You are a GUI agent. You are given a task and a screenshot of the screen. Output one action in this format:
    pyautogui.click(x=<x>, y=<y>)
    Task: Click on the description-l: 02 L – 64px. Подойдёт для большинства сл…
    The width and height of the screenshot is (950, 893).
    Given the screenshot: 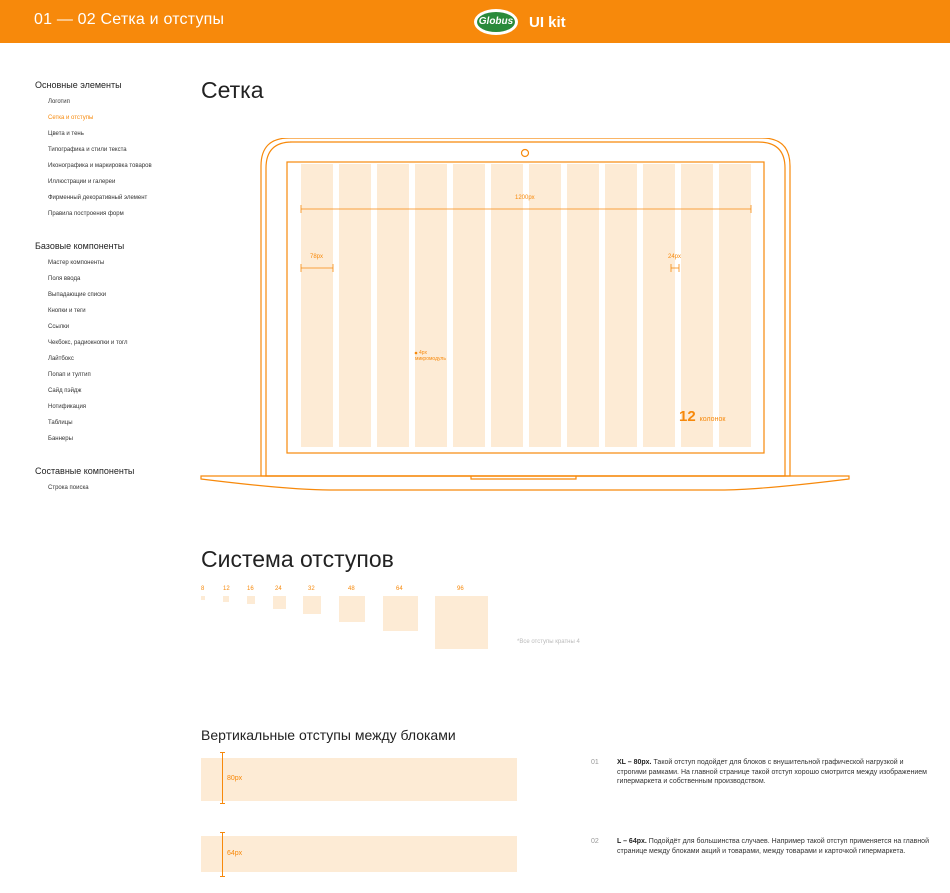 What is the action you would take?
    pyautogui.click(x=761, y=846)
    